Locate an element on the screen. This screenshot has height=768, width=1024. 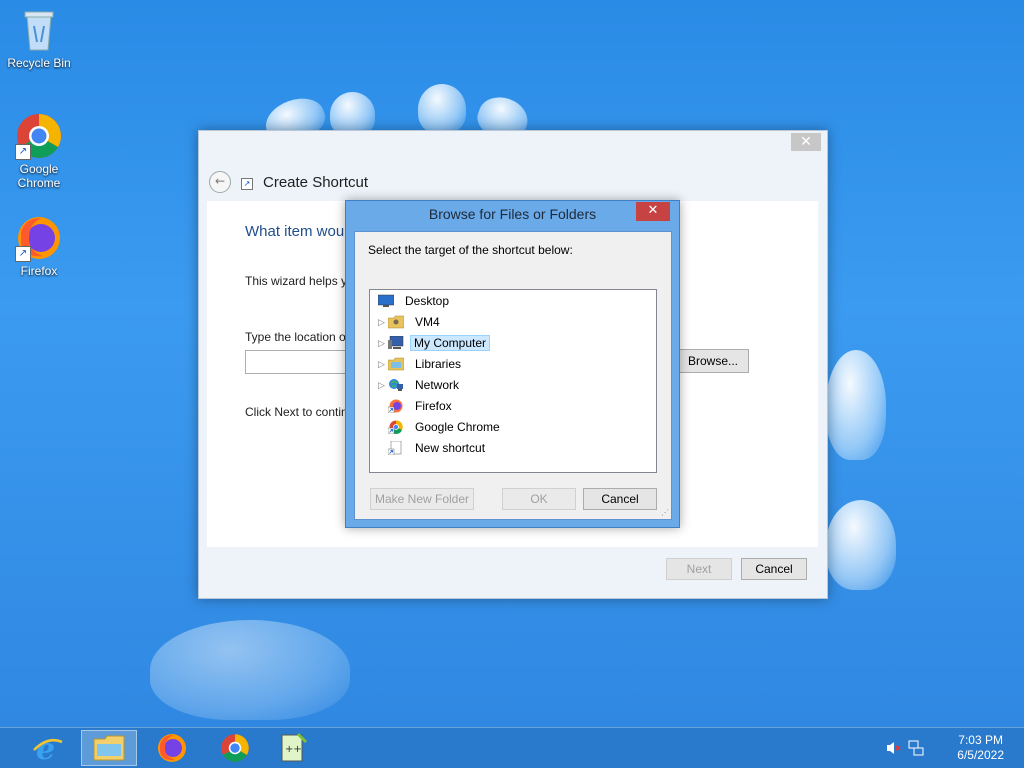
shortcut-file-icon is located at coordinates (395, 448).